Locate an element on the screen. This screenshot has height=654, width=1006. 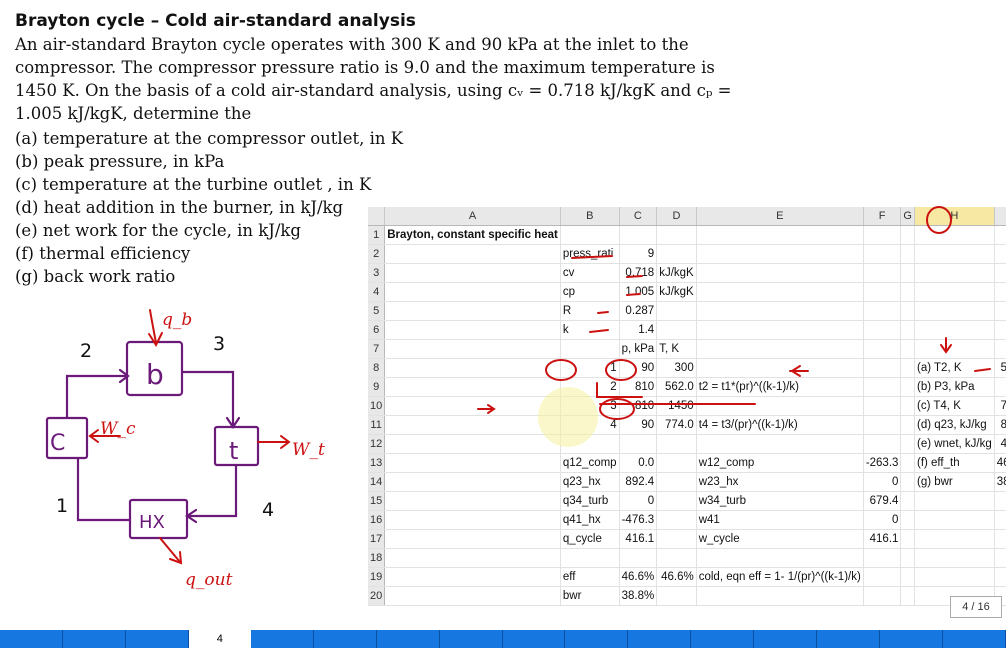
cell-c16: -476.3 is located at coordinates (638, 520).